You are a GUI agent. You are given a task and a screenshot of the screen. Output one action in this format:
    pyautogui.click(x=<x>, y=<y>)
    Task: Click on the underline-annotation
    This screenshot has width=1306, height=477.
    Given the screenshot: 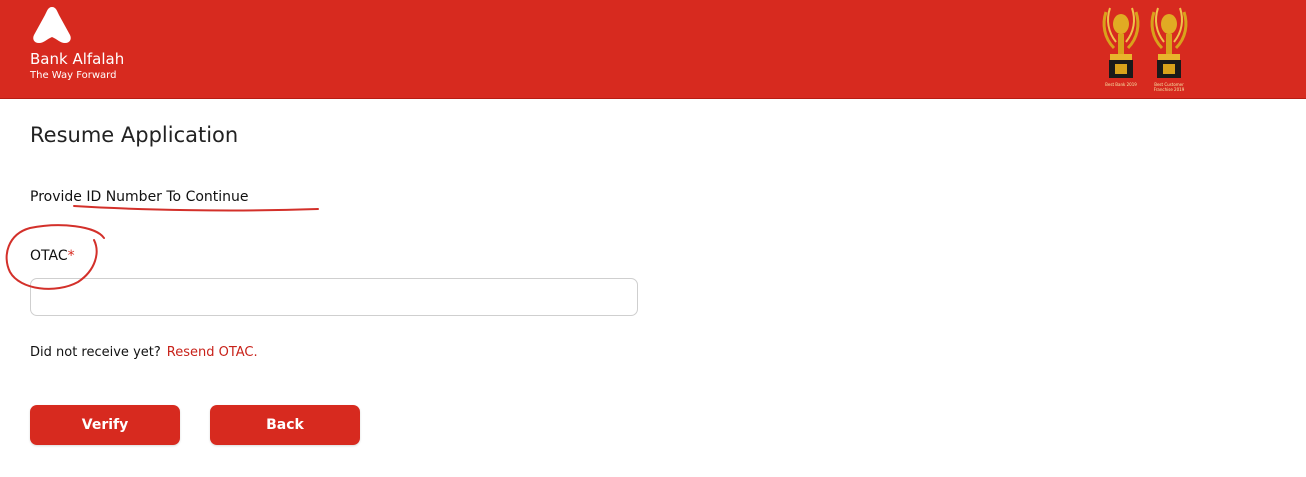 What is the action you would take?
    pyautogui.click(x=196, y=208)
    